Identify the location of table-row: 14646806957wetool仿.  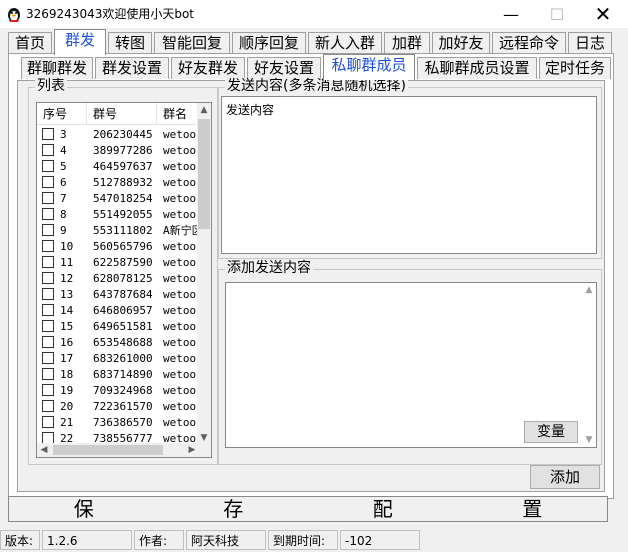
(122, 310).